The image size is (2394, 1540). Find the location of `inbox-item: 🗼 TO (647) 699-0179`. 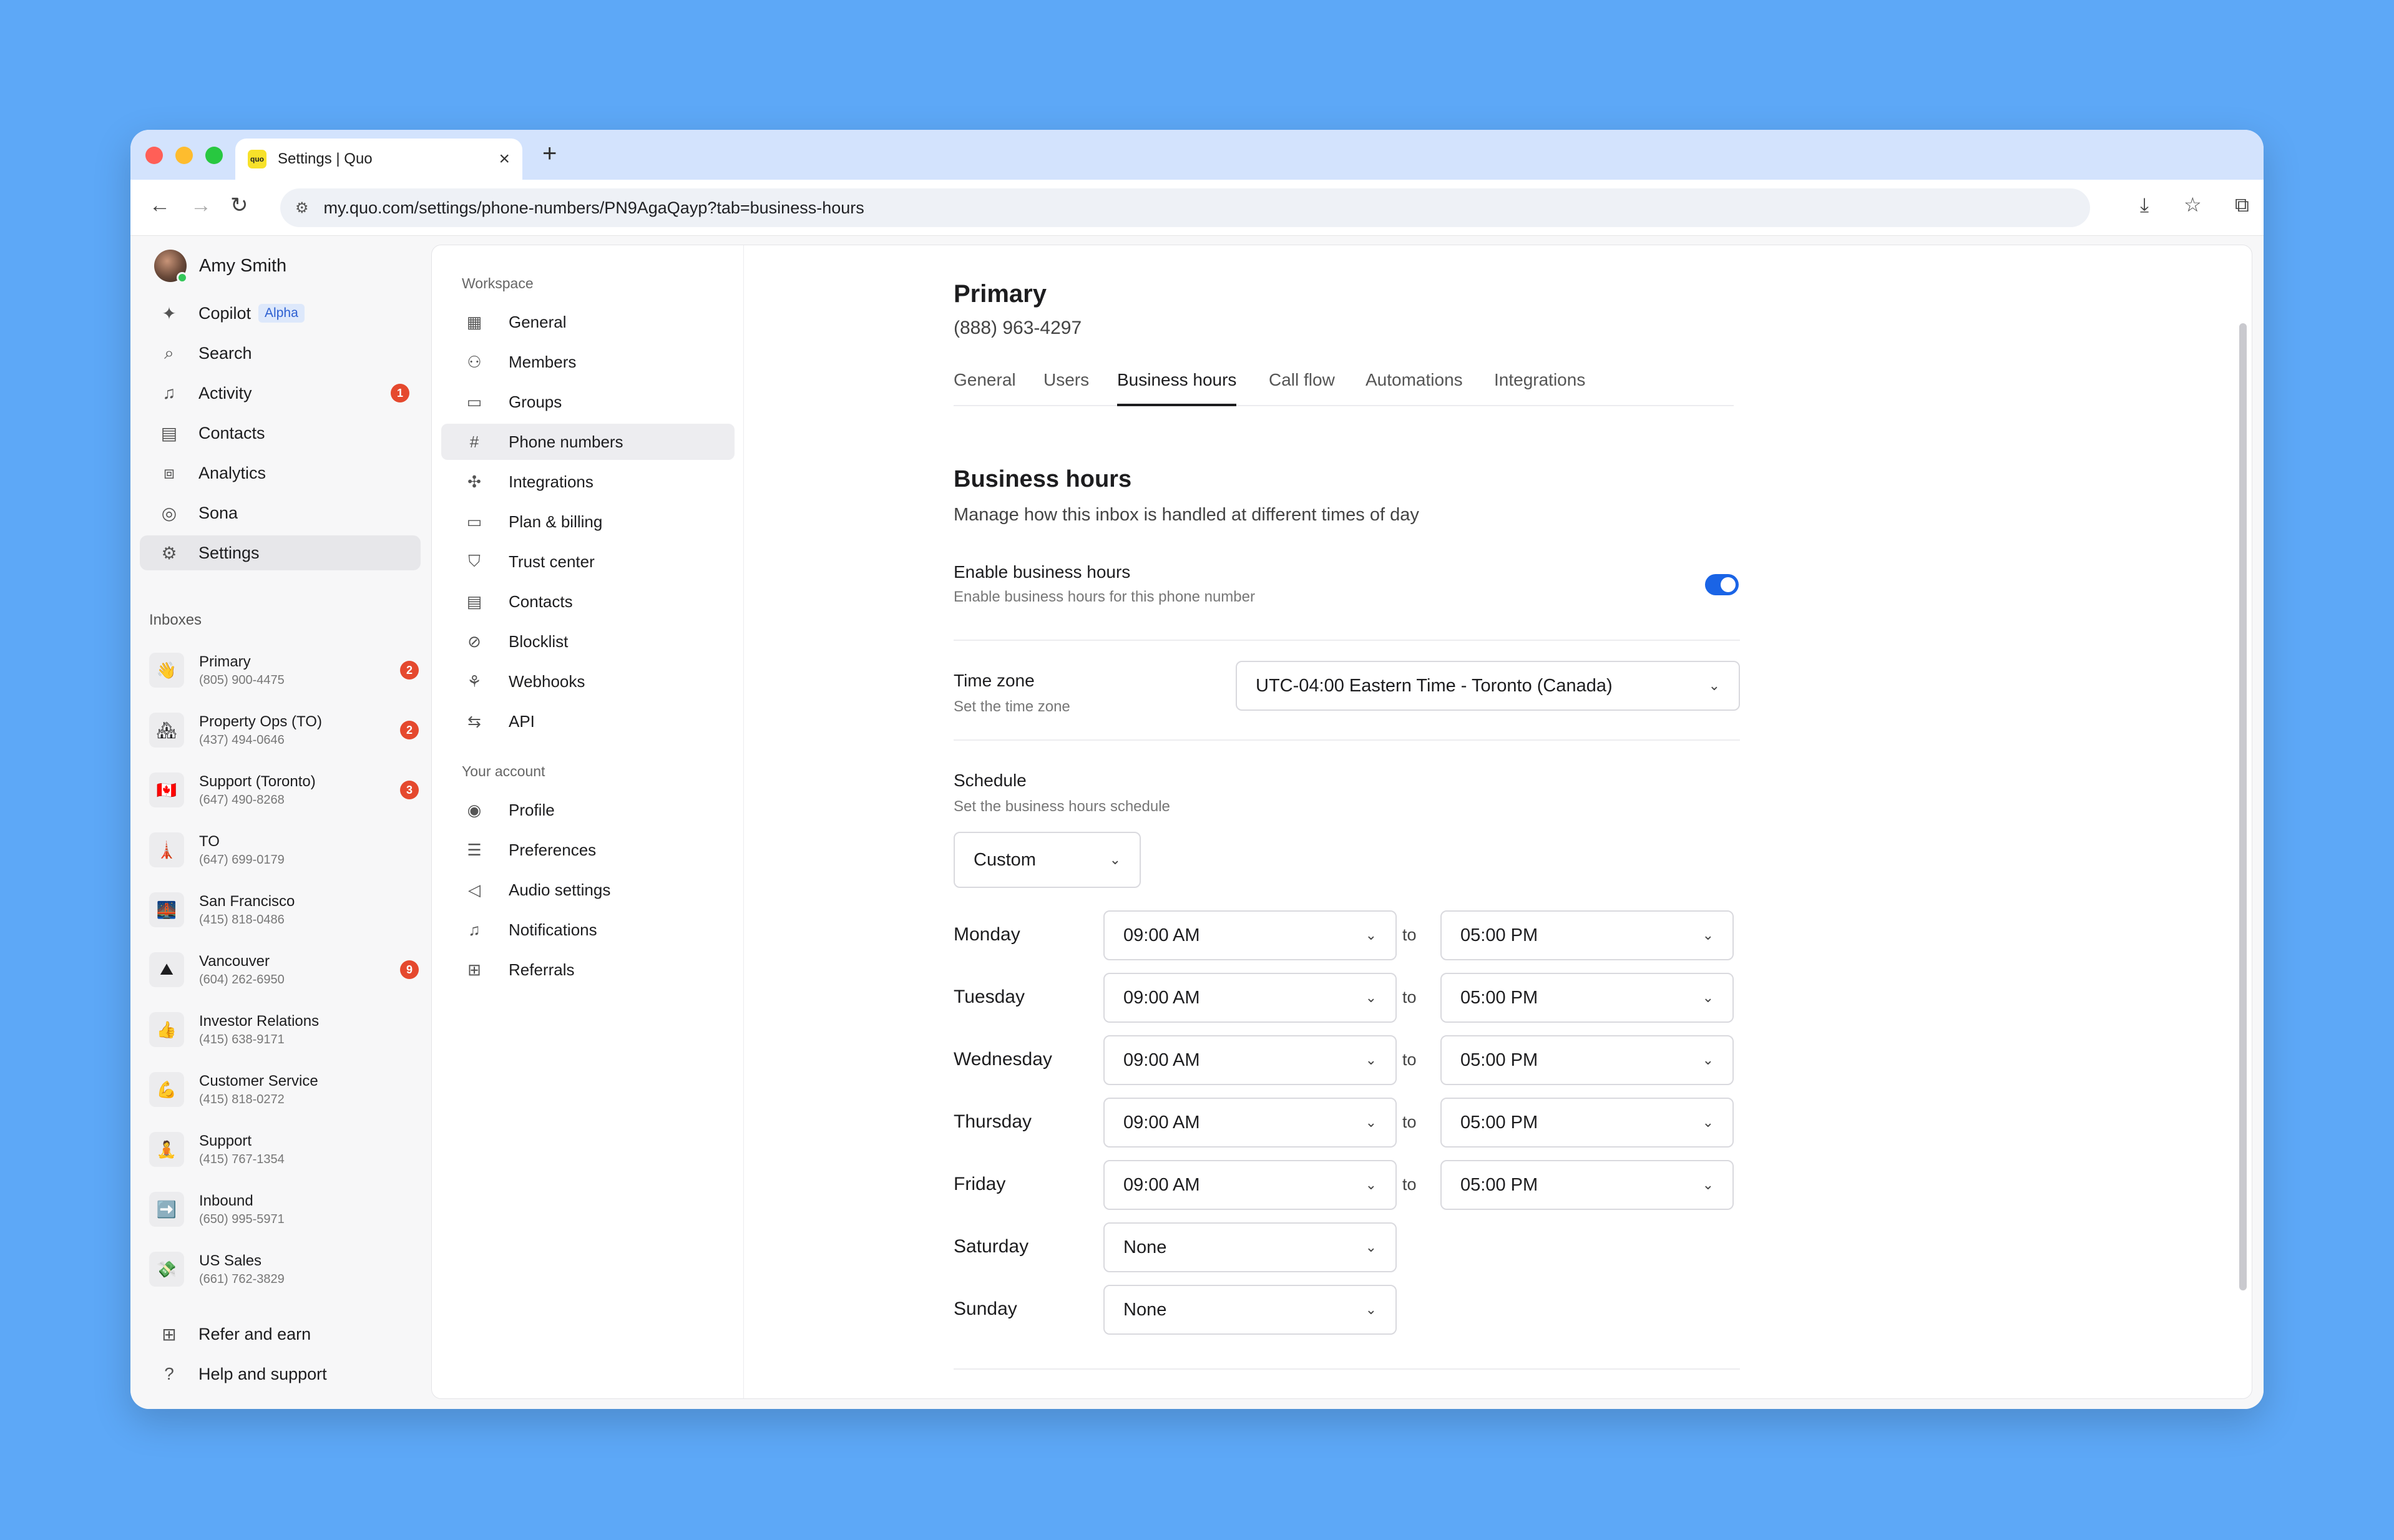

inbox-item: 🗼 TO (647) 699-0179 is located at coordinates (285, 850).